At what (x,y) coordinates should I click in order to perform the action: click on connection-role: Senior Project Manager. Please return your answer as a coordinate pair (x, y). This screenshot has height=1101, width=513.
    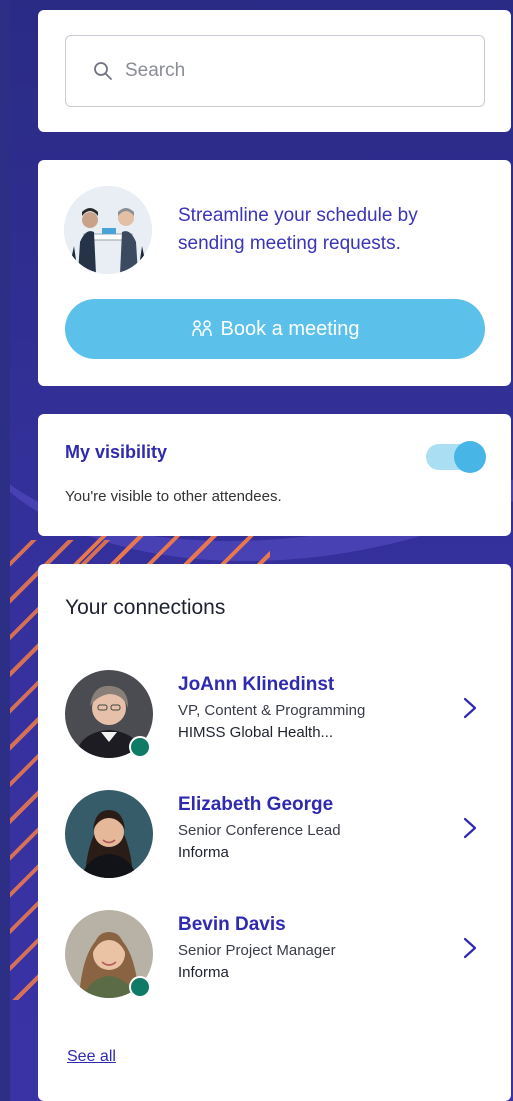
    Looking at the image, I should click on (257, 950).